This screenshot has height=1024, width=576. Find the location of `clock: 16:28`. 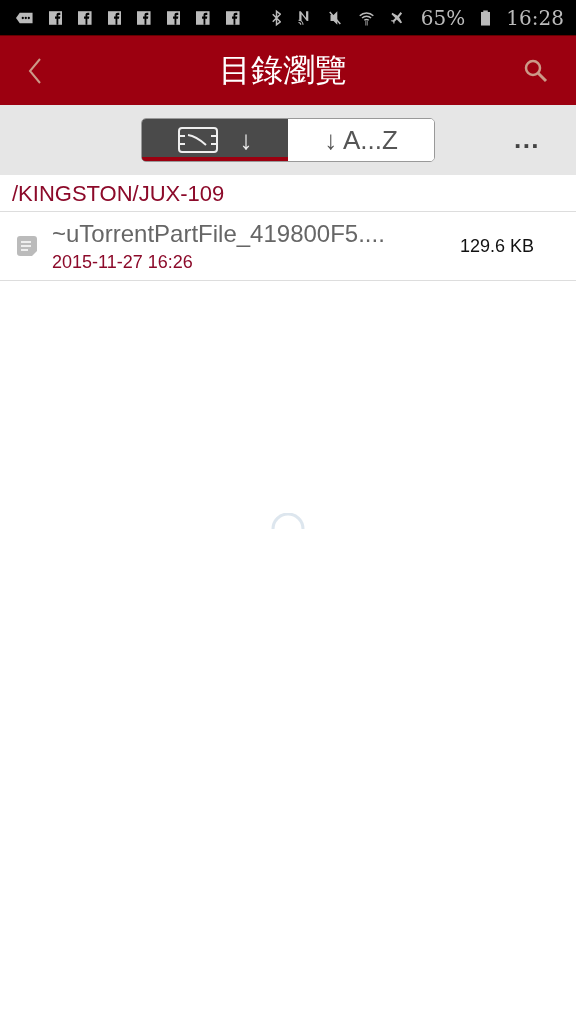

clock: 16:28 is located at coordinates (535, 17).